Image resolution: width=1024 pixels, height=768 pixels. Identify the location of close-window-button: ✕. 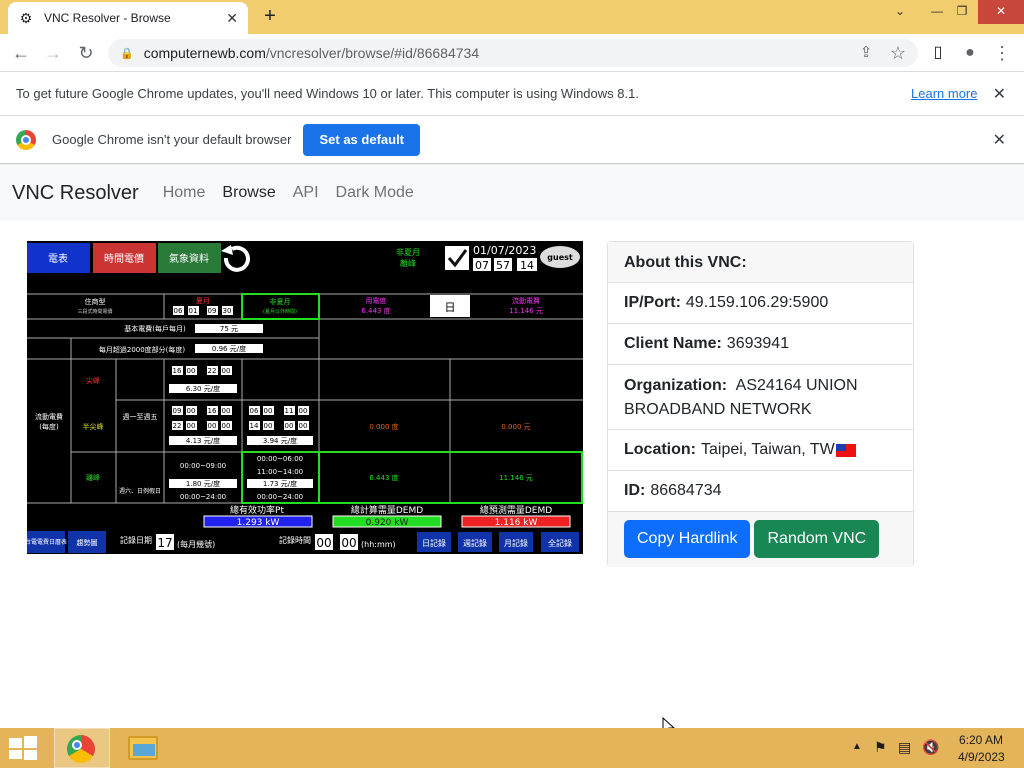
(1001, 12).